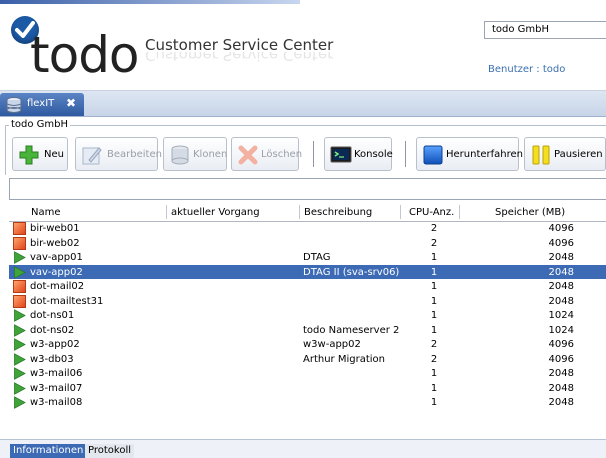 The image size is (606, 458). What do you see at coordinates (56, 373) in the screenshot?
I see `cell-name: w3-mail06` at bounding box center [56, 373].